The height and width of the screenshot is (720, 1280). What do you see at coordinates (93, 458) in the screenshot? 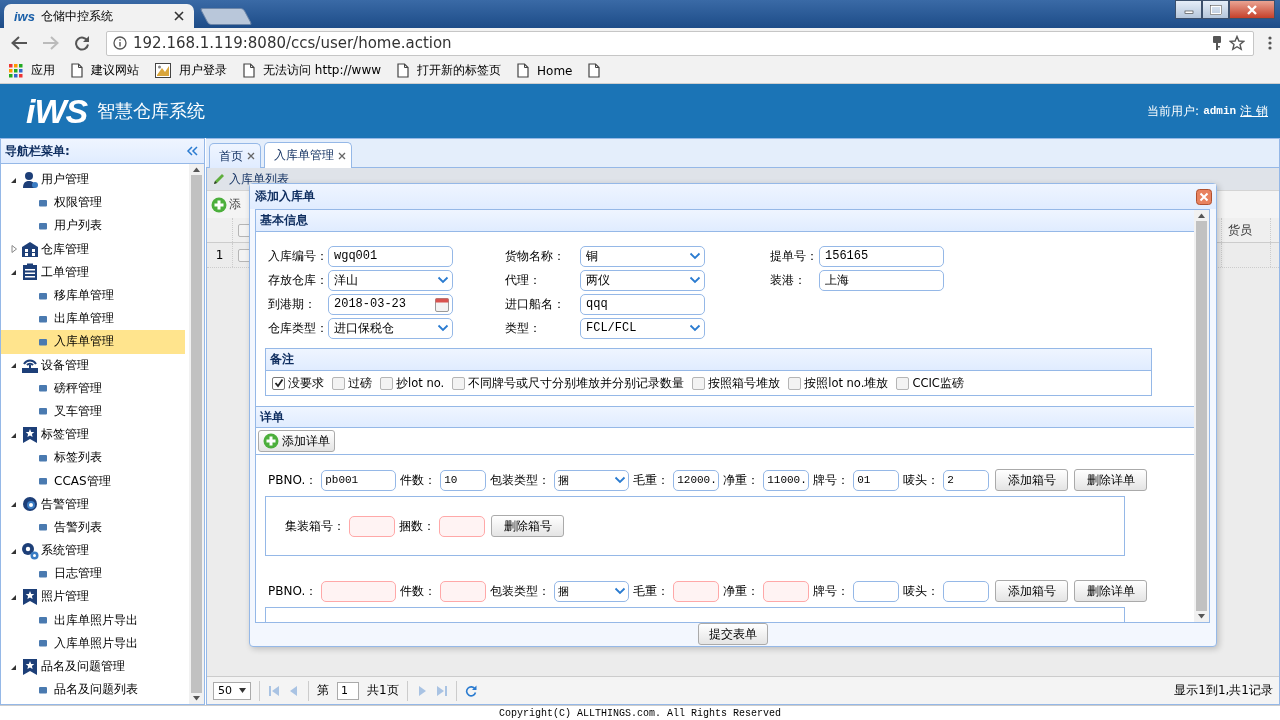
I see `tree-item: 标签列表` at bounding box center [93, 458].